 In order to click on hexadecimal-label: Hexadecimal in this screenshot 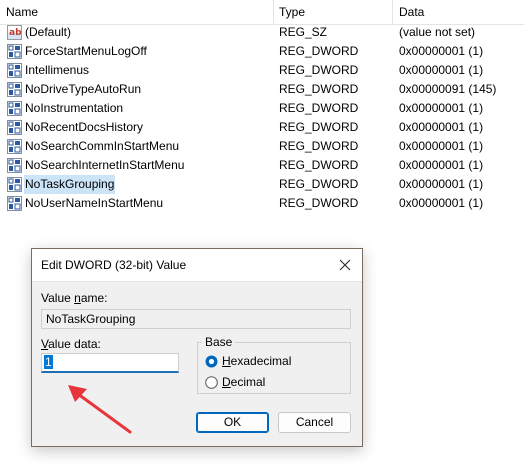, I will do `click(256, 361)`.